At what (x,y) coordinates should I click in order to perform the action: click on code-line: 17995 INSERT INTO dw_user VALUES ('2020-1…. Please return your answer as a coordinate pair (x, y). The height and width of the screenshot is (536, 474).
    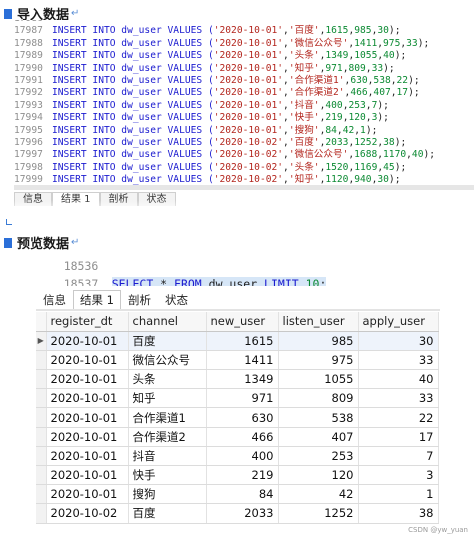
    Looking at the image, I should click on (195, 130).